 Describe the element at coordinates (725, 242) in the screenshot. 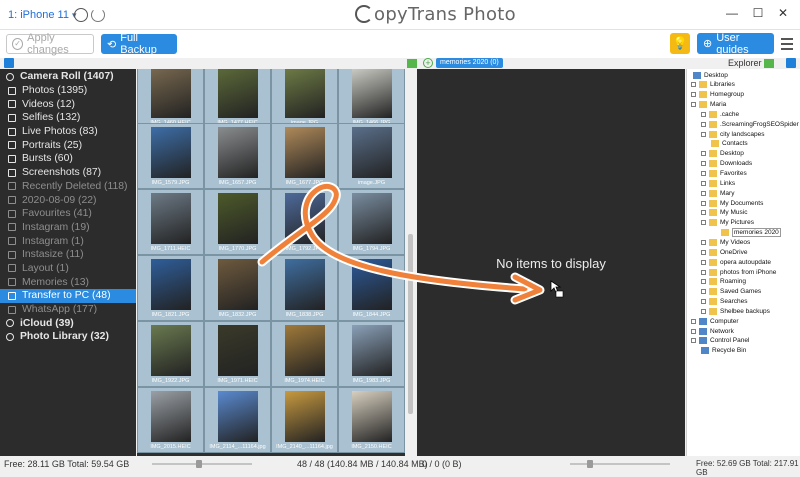

I see `explorer-tree-item: My Videos` at that location.